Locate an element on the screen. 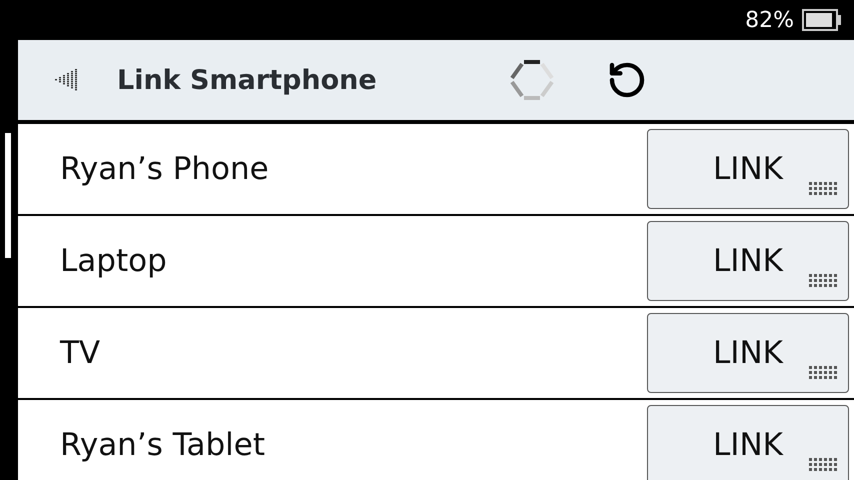 The width and height of the screenshot is (854, 480). battery-percentage: 82% is located at coordinates (769, 20).